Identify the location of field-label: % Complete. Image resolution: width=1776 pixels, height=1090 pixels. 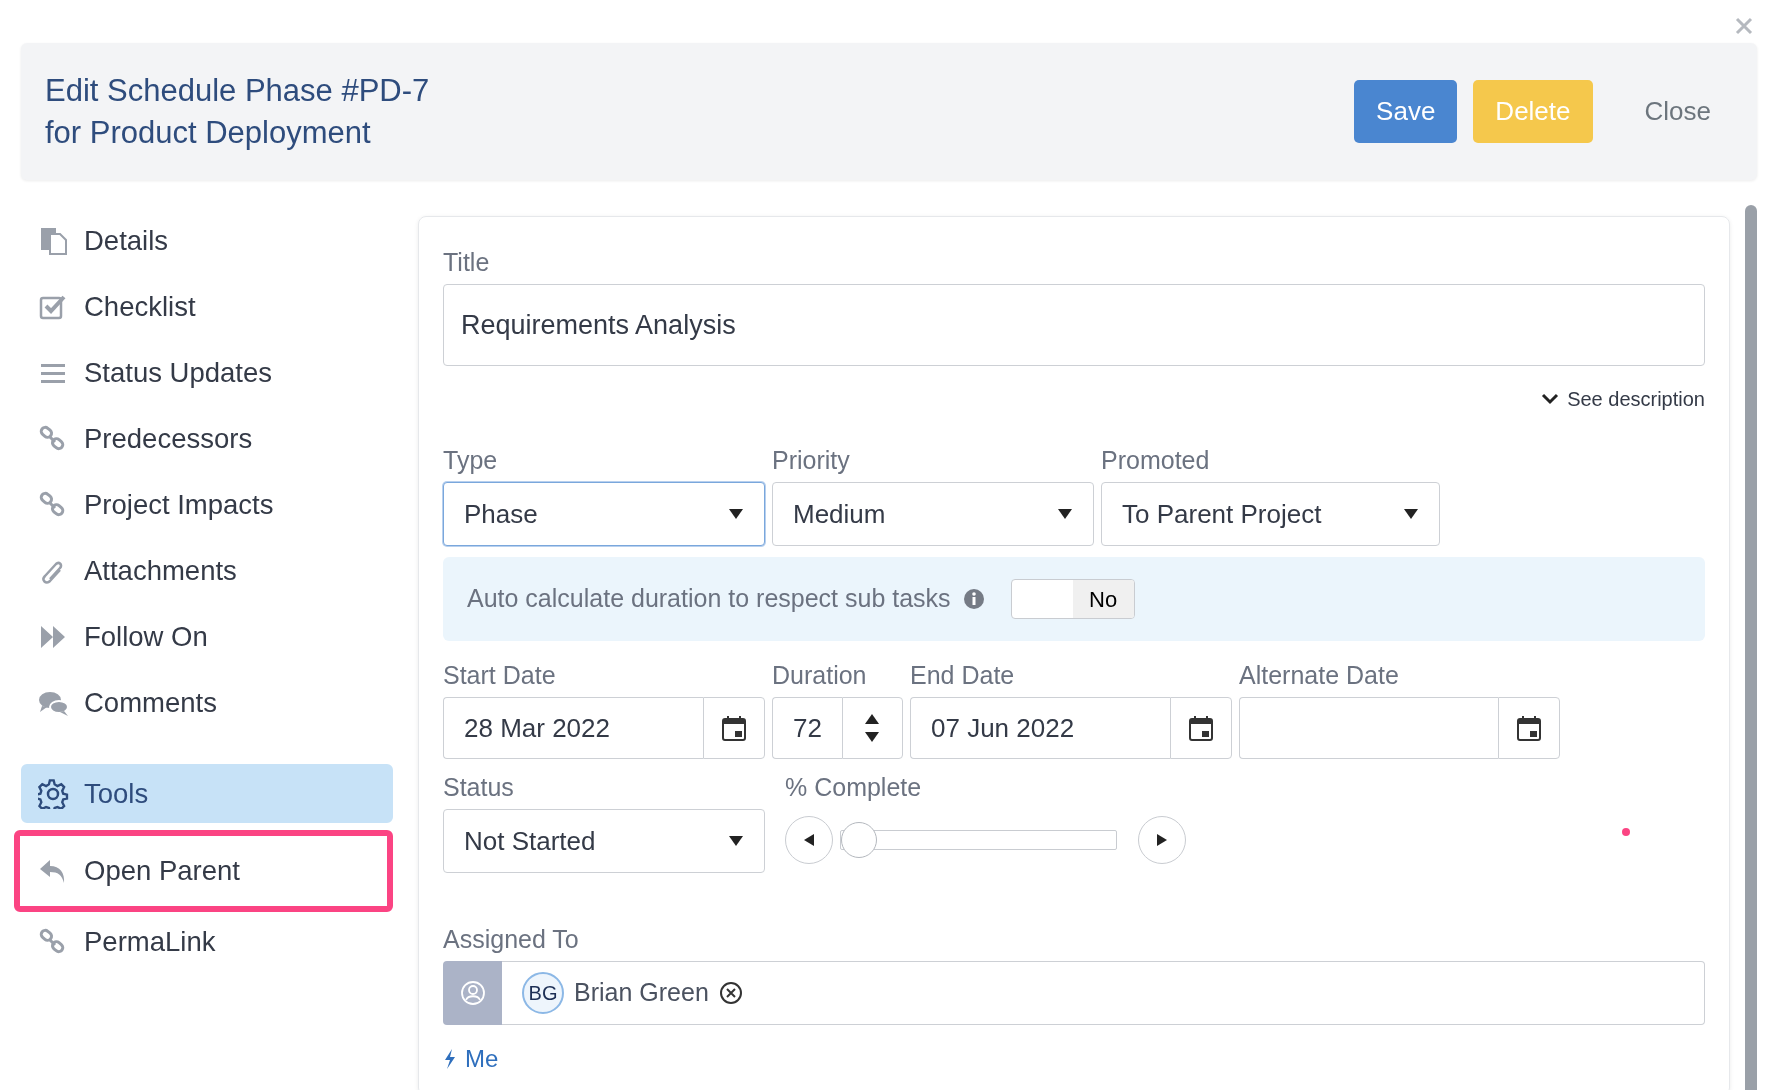
(854, 787).